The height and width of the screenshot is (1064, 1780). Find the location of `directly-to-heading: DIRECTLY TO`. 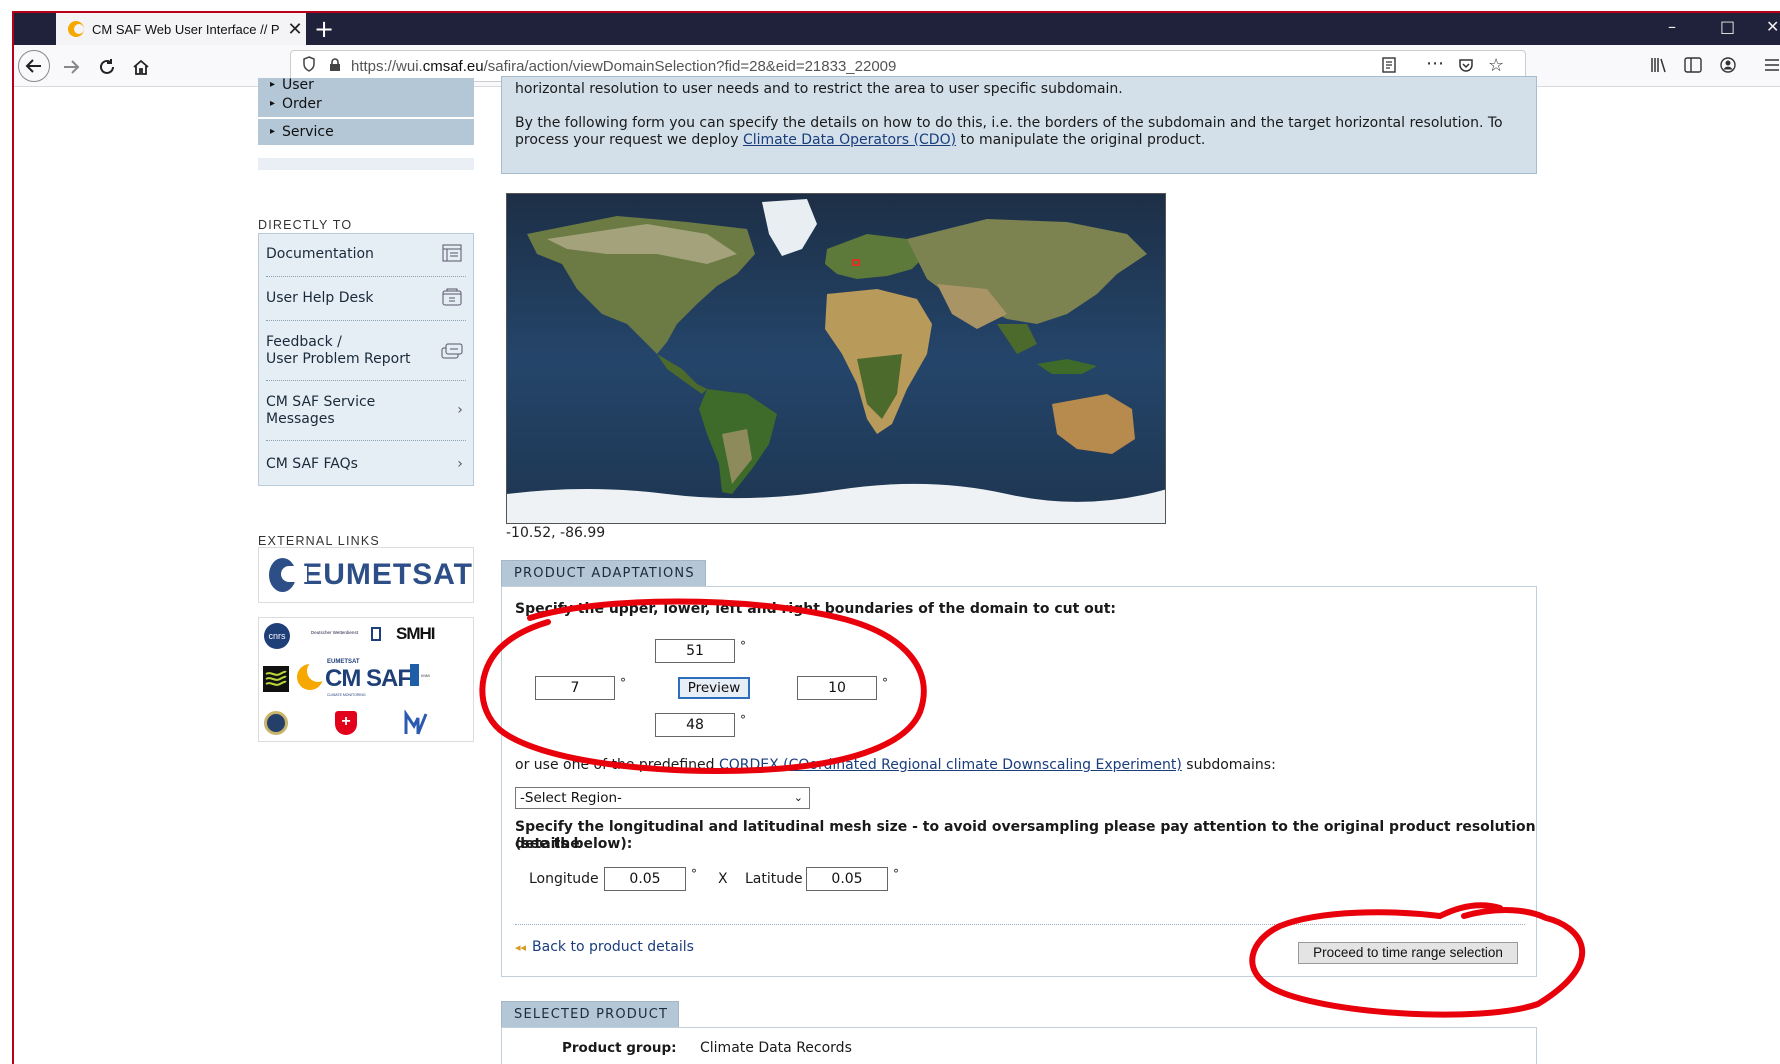

directly-to-heading: DIRECTLY TO is located at coordinates (305, 225).